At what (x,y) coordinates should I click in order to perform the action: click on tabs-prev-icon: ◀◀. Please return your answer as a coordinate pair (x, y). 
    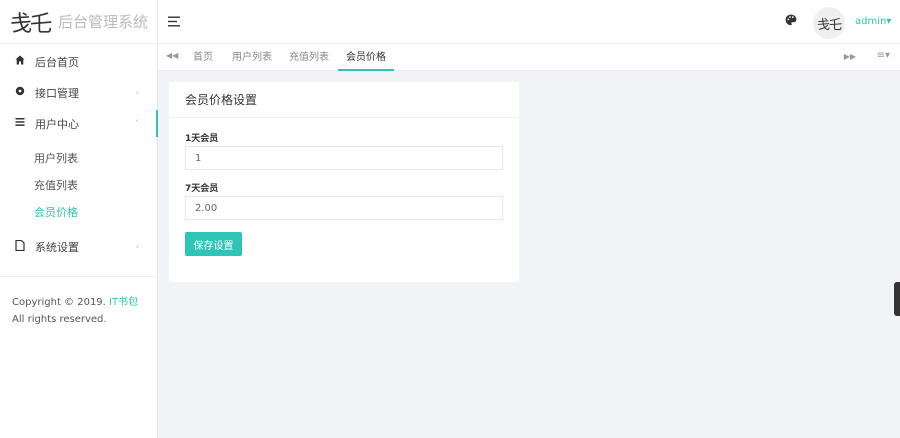
    Looking at the image, I should click on (172, 55).